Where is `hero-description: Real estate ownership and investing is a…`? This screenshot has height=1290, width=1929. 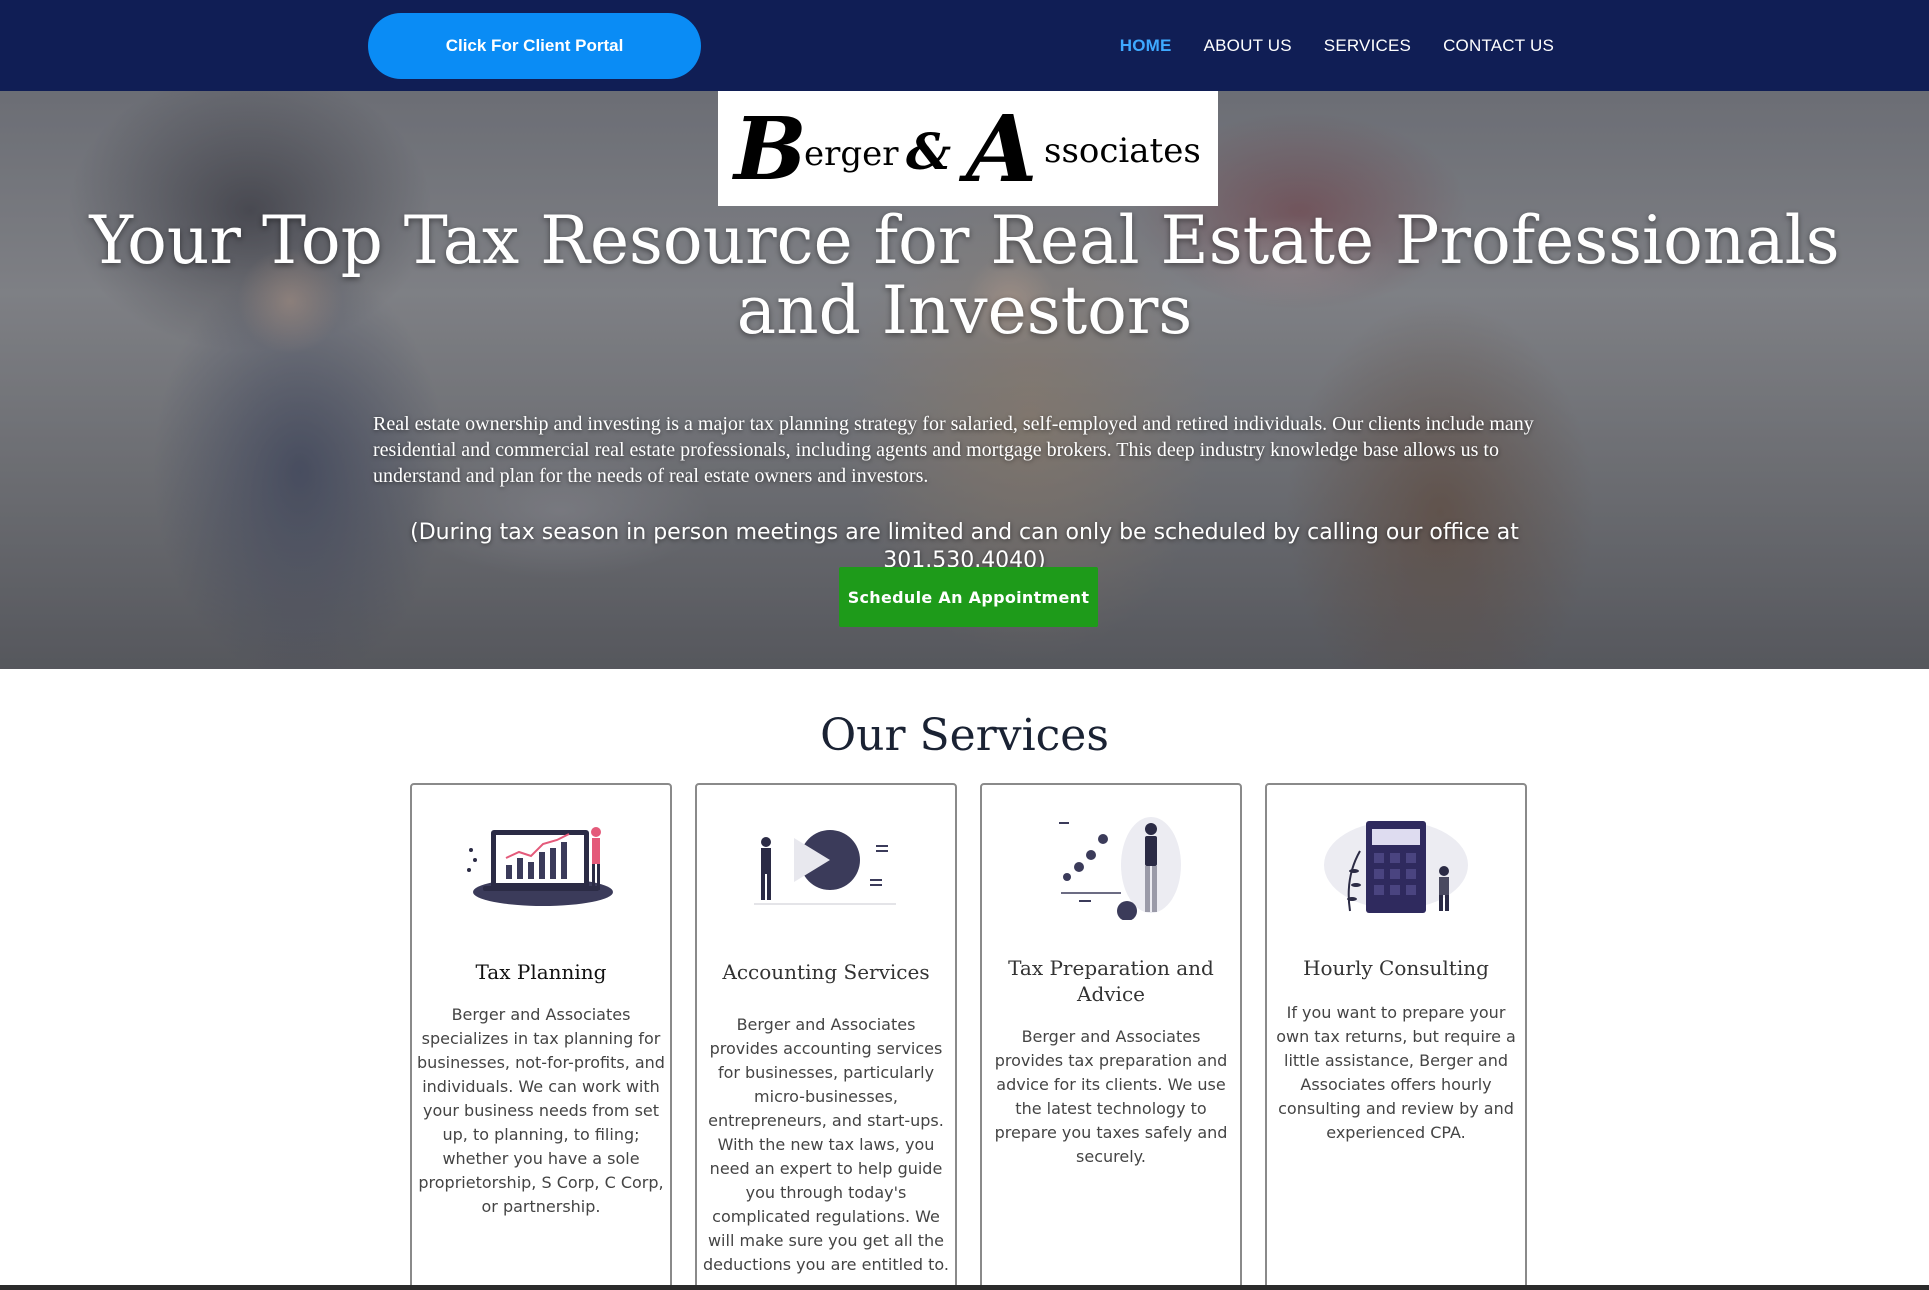 hero-description: Real estate ownership and investing is a… is located at coordinates (953, 450).